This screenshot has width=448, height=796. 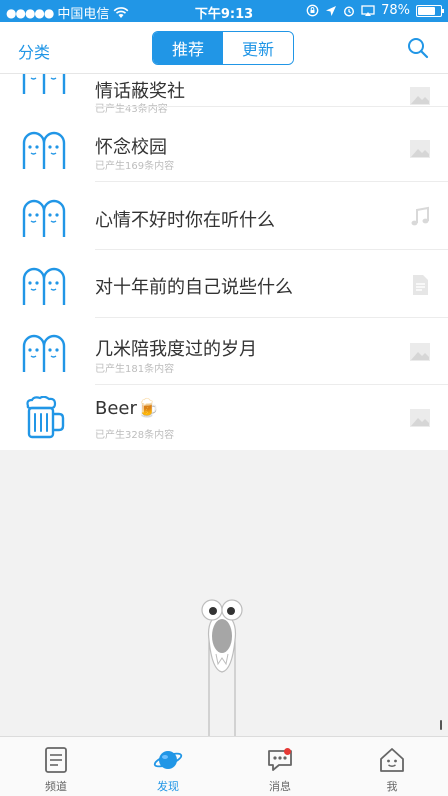 I want to click on list-item: 怀念校园 已产生169条内容, so click(x=224, y=149).